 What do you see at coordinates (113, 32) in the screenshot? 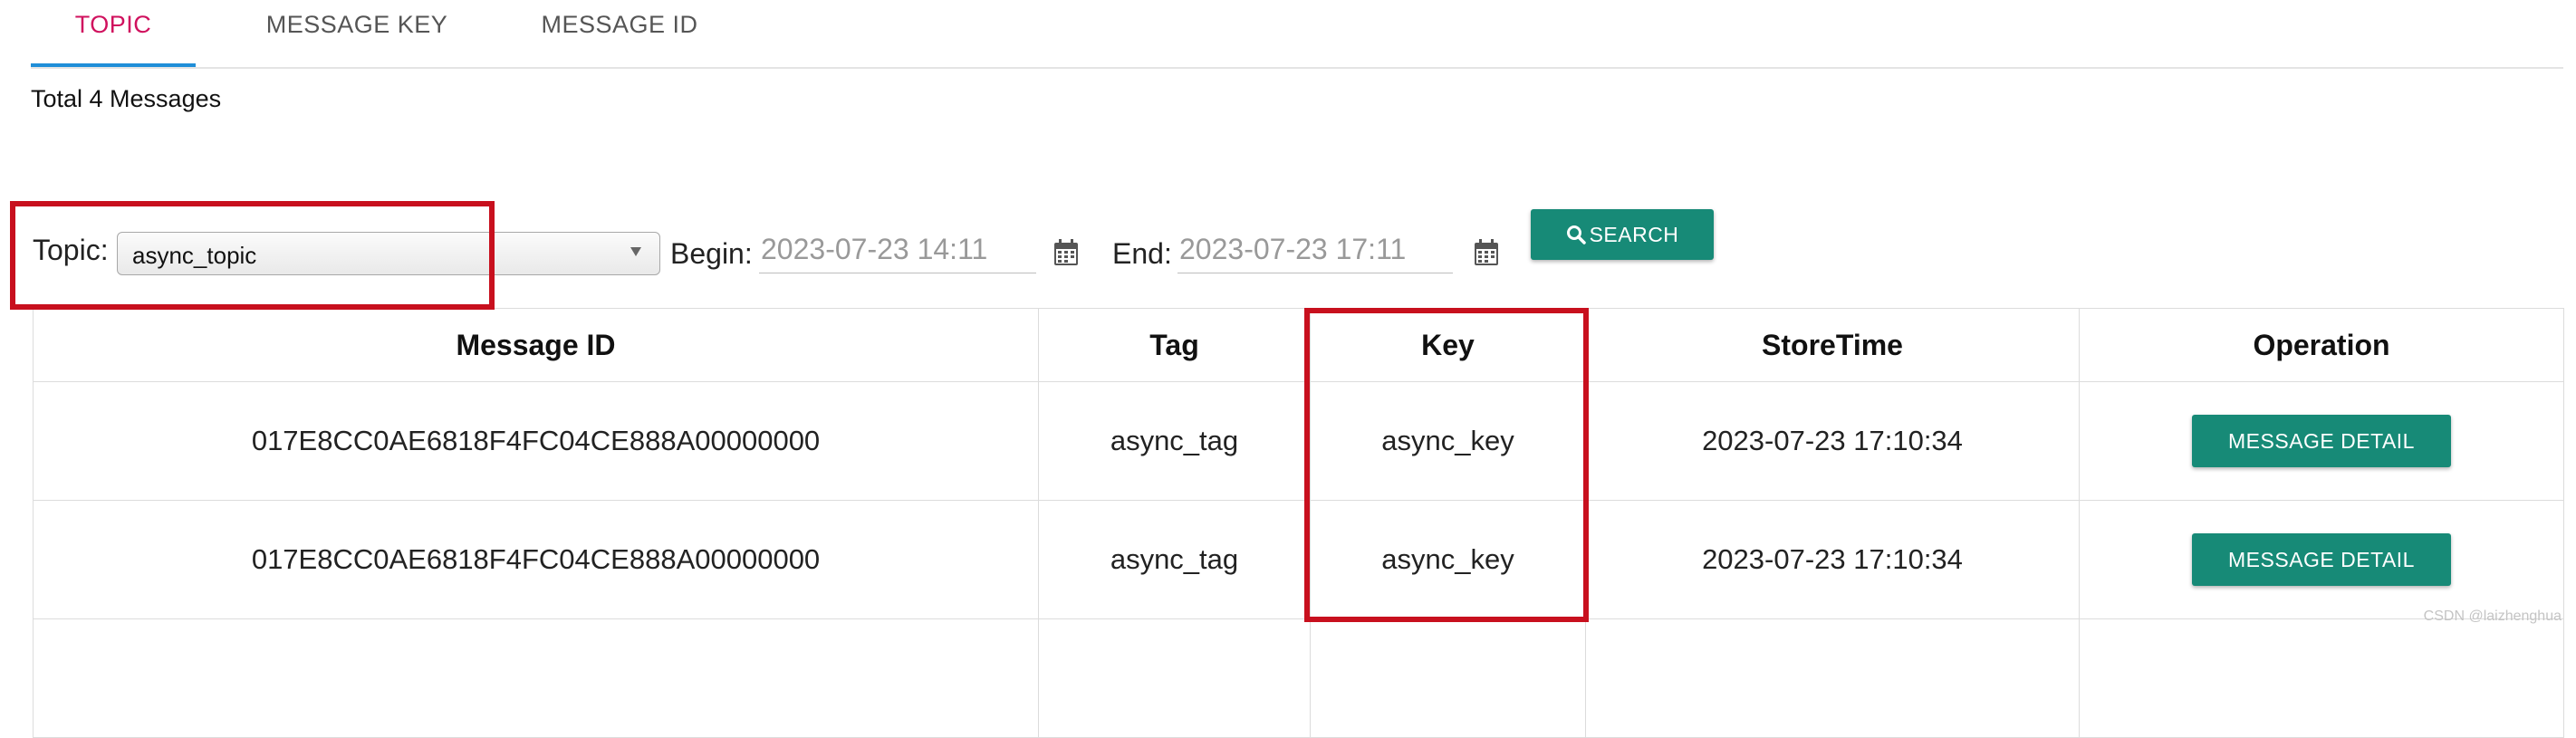
I see `tab-topic: TOPIC` at bounding box center [113, 32].